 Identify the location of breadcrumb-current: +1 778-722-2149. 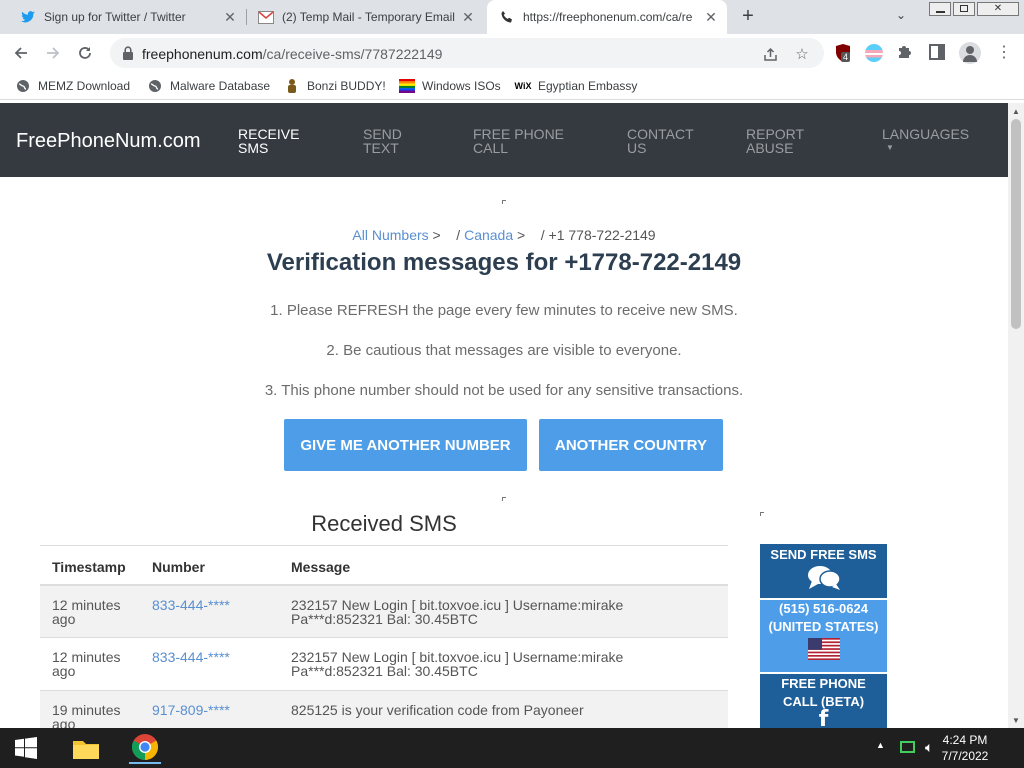
(602, 235).